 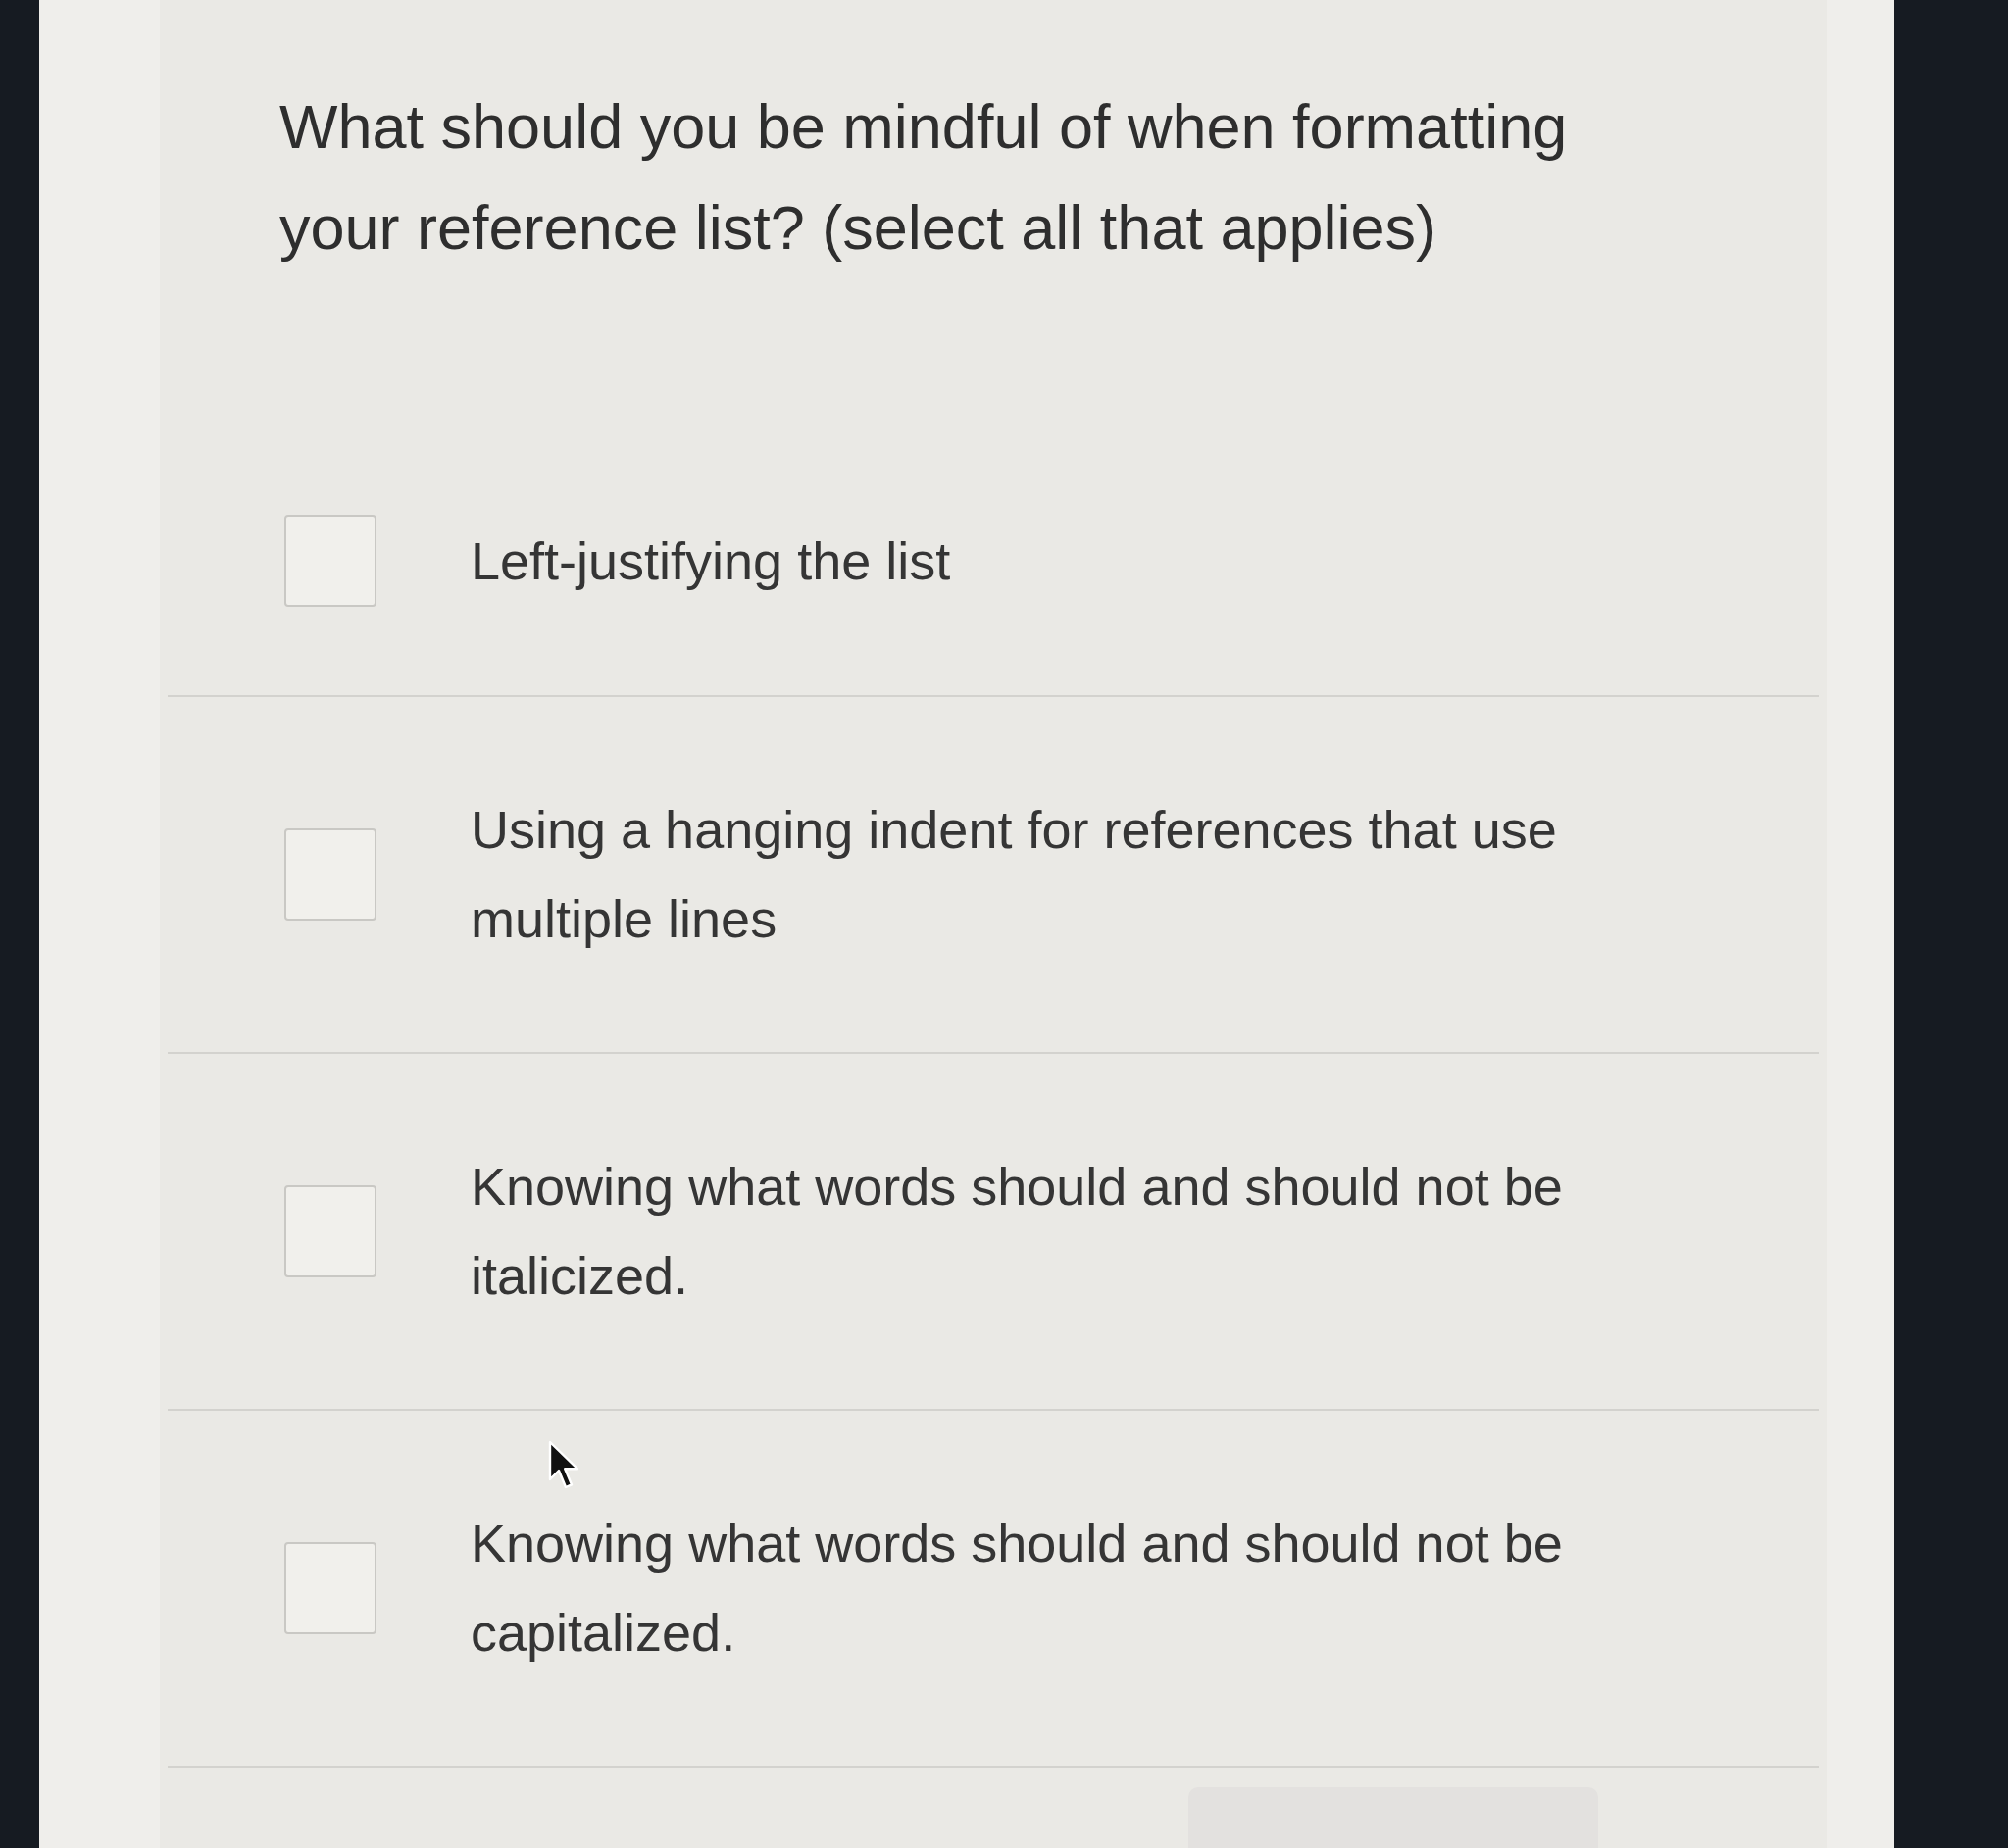 I want to click on option-label: Knowing what words should and should not be italicized., so click(x=1017, y=1231).